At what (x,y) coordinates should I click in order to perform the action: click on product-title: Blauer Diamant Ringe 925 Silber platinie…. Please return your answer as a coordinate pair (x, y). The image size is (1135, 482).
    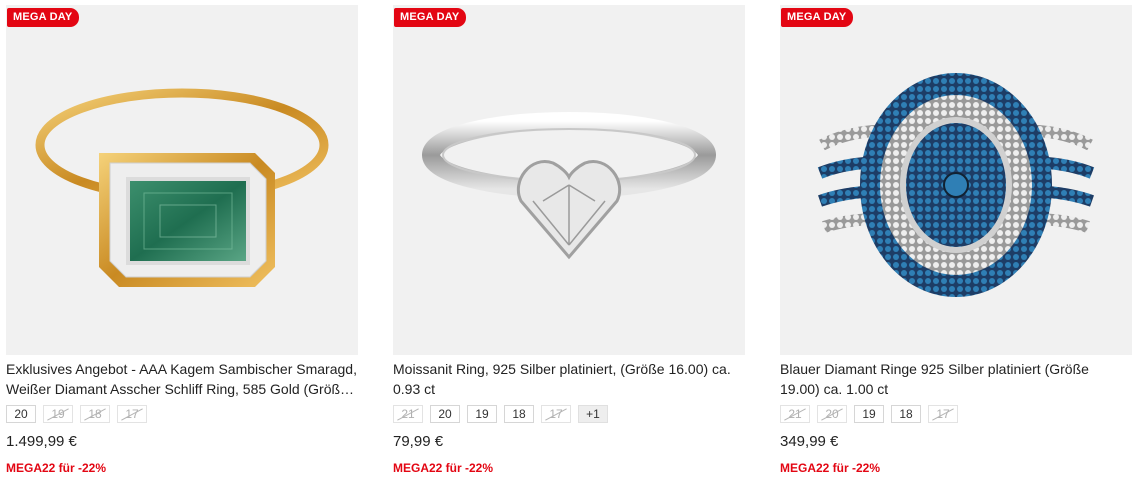
    Looking at the image, I should click on (956, 379).